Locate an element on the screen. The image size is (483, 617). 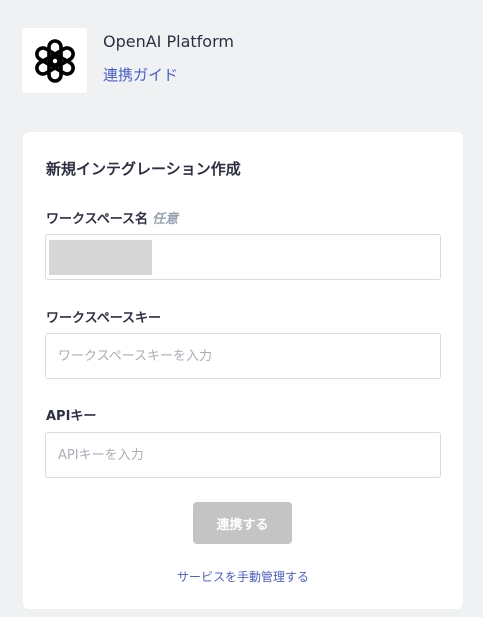
workspace-name-label-text: ワークスペース名 is located at coordinates (97, 219).